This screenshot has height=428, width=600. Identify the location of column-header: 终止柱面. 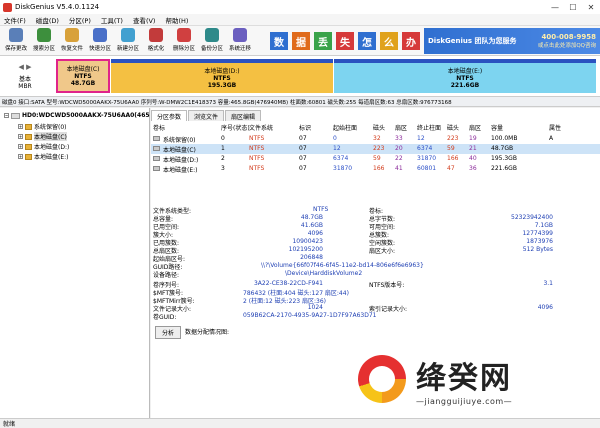
(429, 127).